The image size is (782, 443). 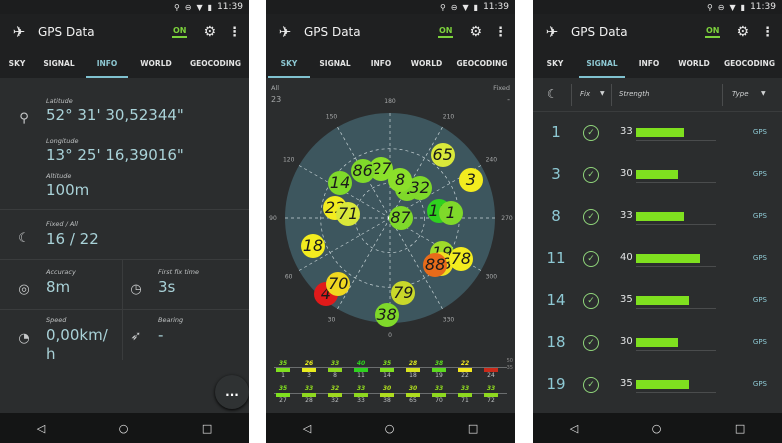 I want to click on satellite-marker: 38, so click(x=386, y=314).